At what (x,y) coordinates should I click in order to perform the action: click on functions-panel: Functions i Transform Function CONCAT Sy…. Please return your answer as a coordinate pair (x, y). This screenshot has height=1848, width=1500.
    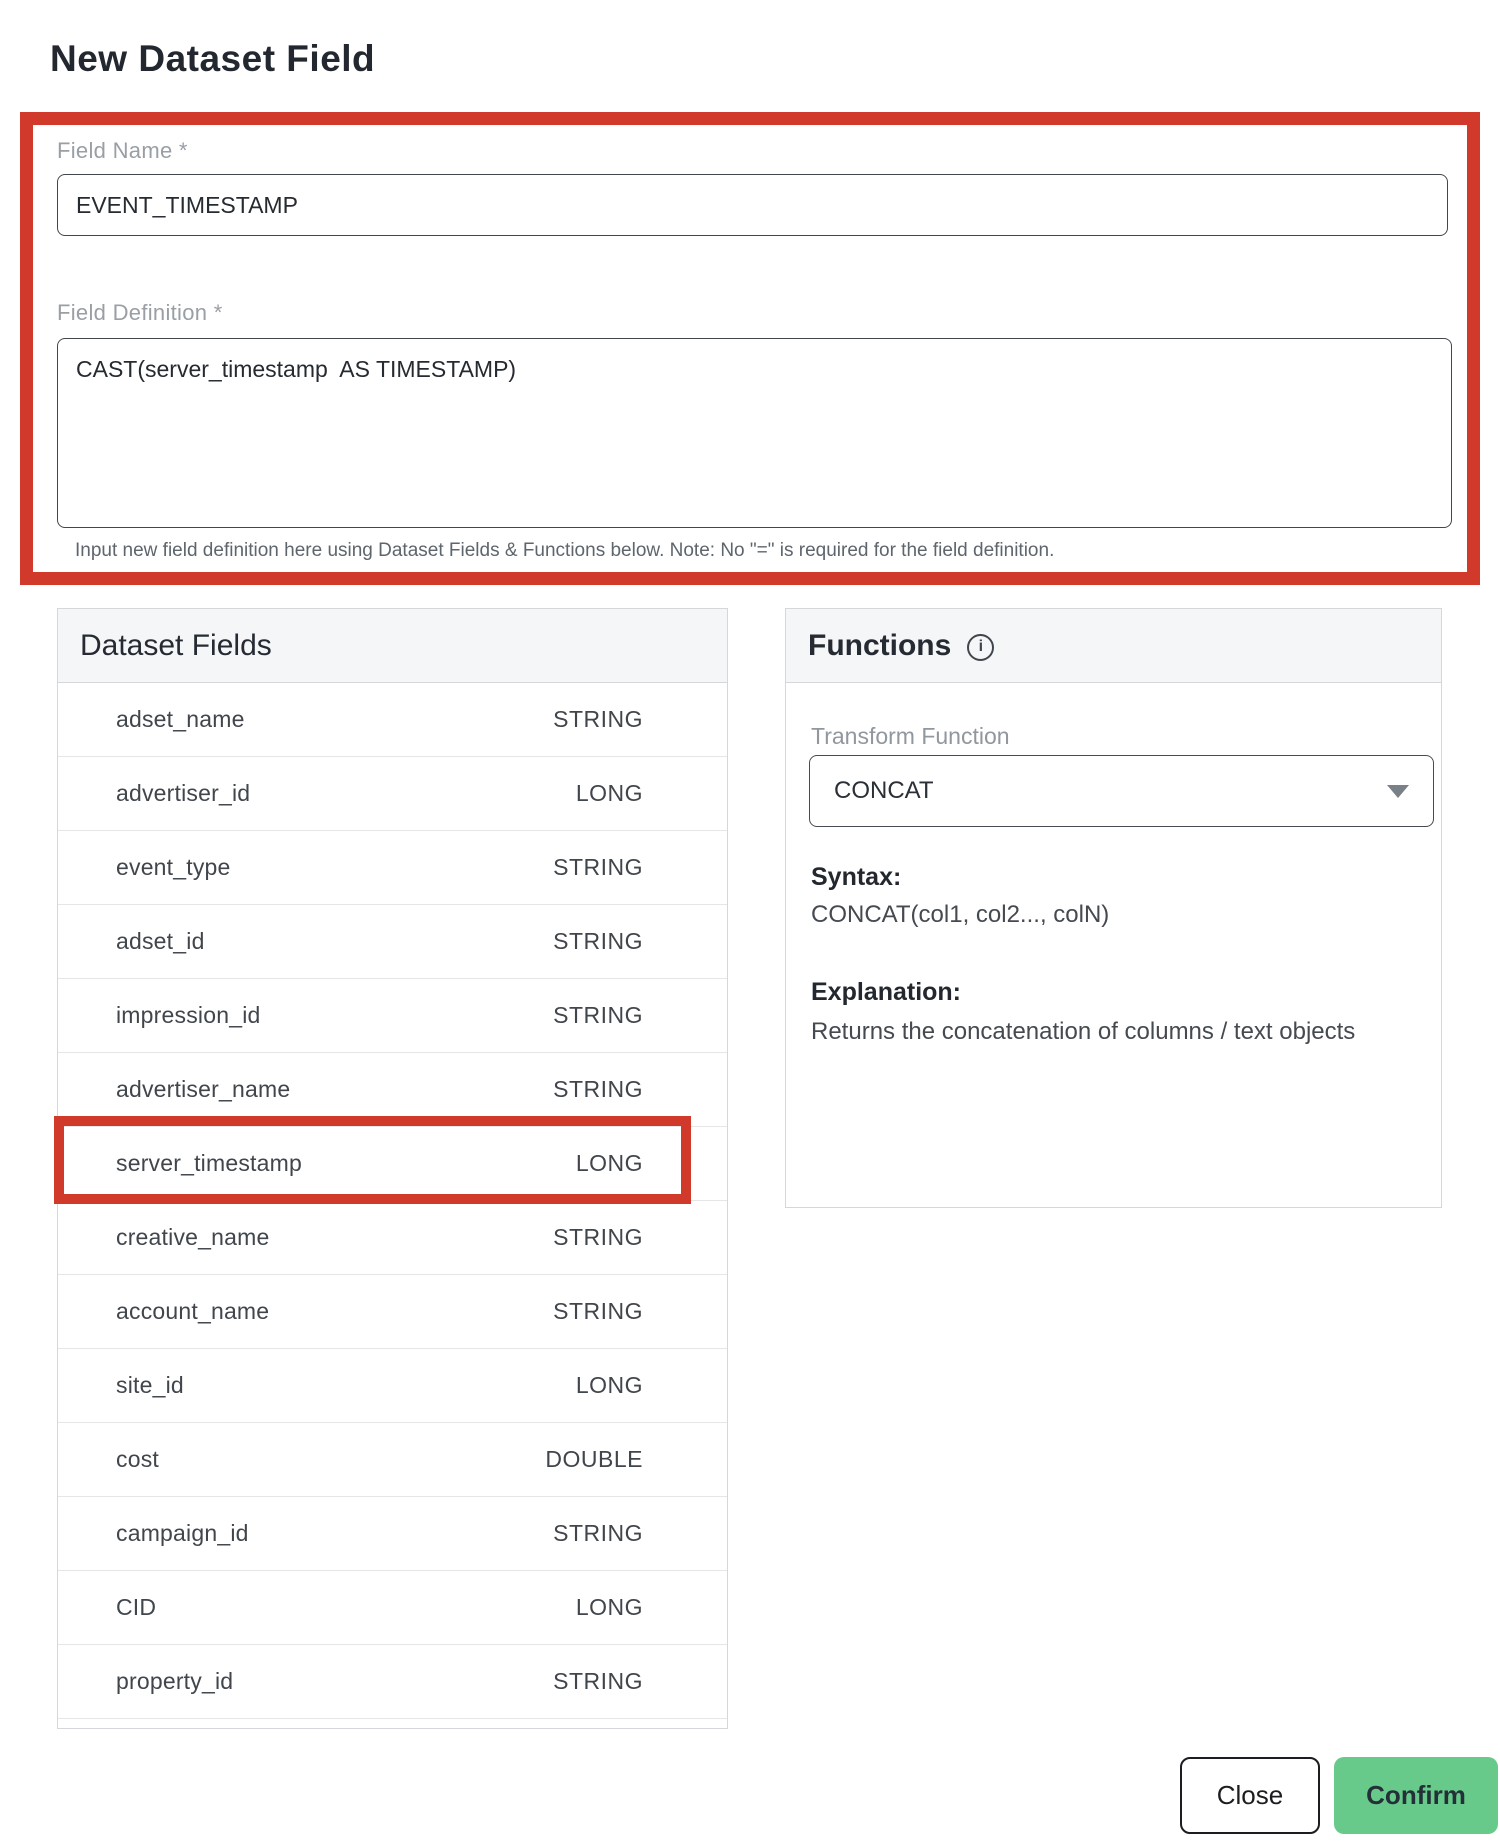
    Looking at the image, I should click on (1113, 908).